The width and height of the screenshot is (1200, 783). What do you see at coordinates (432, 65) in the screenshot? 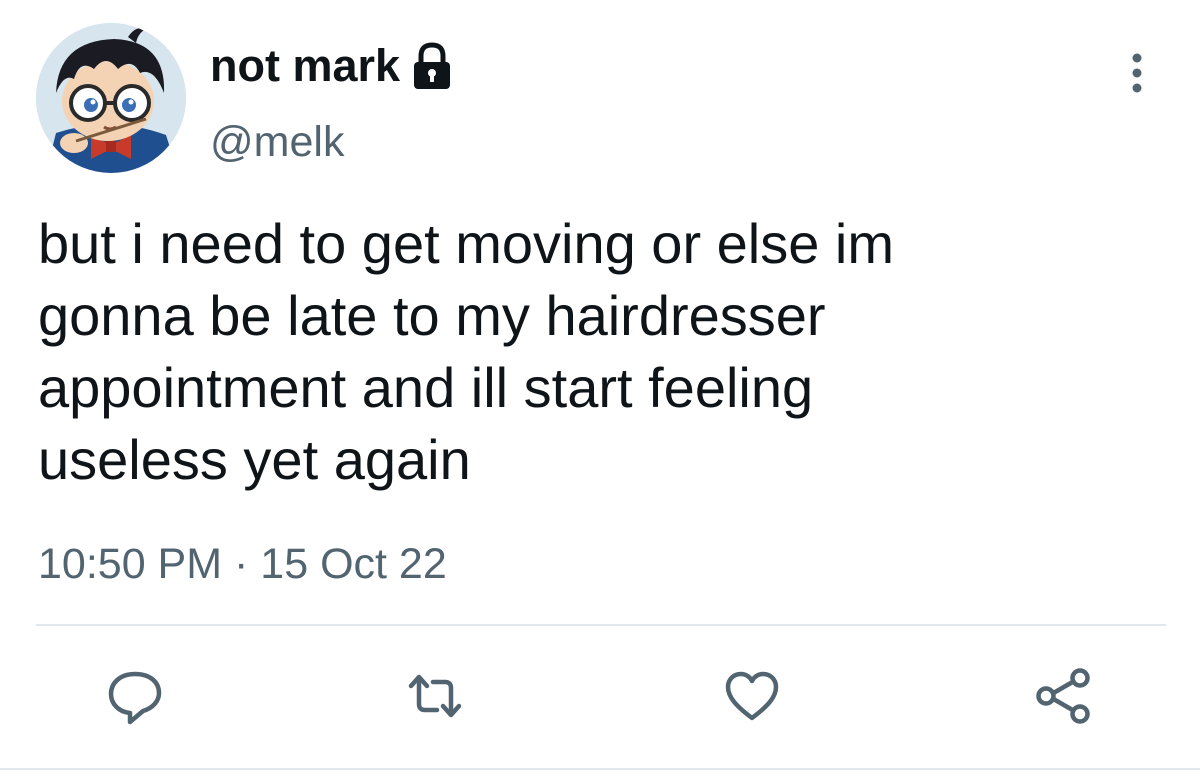
I see `lock-icon` at bounding box center [432, 65].